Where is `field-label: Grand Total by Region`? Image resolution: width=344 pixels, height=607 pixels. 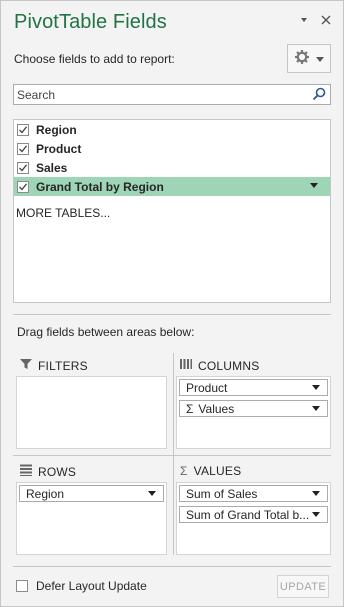 field-label: Grand Total by Region is located at coordinates (100, 186).